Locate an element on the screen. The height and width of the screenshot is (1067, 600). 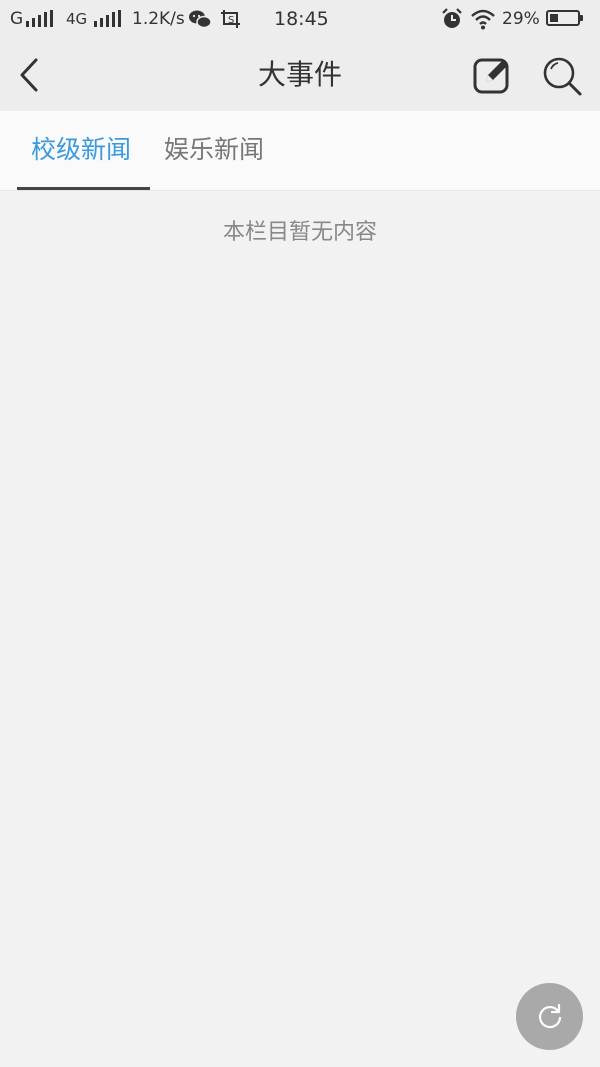
svg-text: S is located at coordinates (231, 20).